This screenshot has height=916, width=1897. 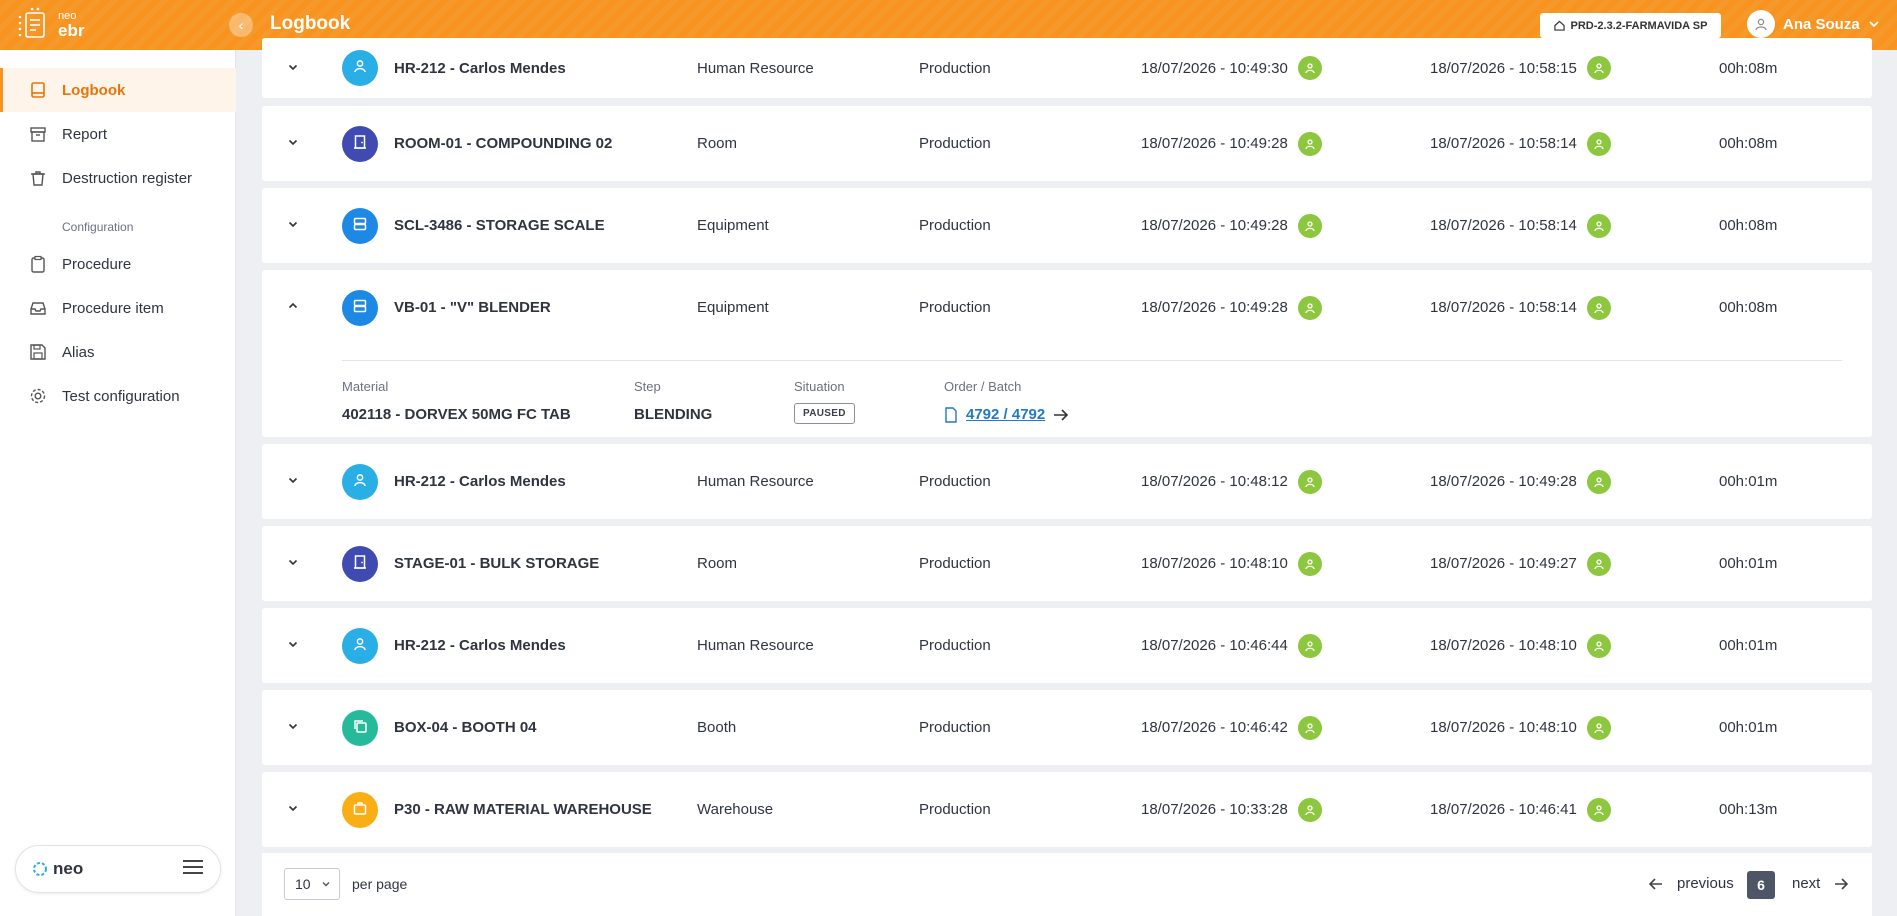 I want to click on next-page-button: next, so click(x=1820, y=883).